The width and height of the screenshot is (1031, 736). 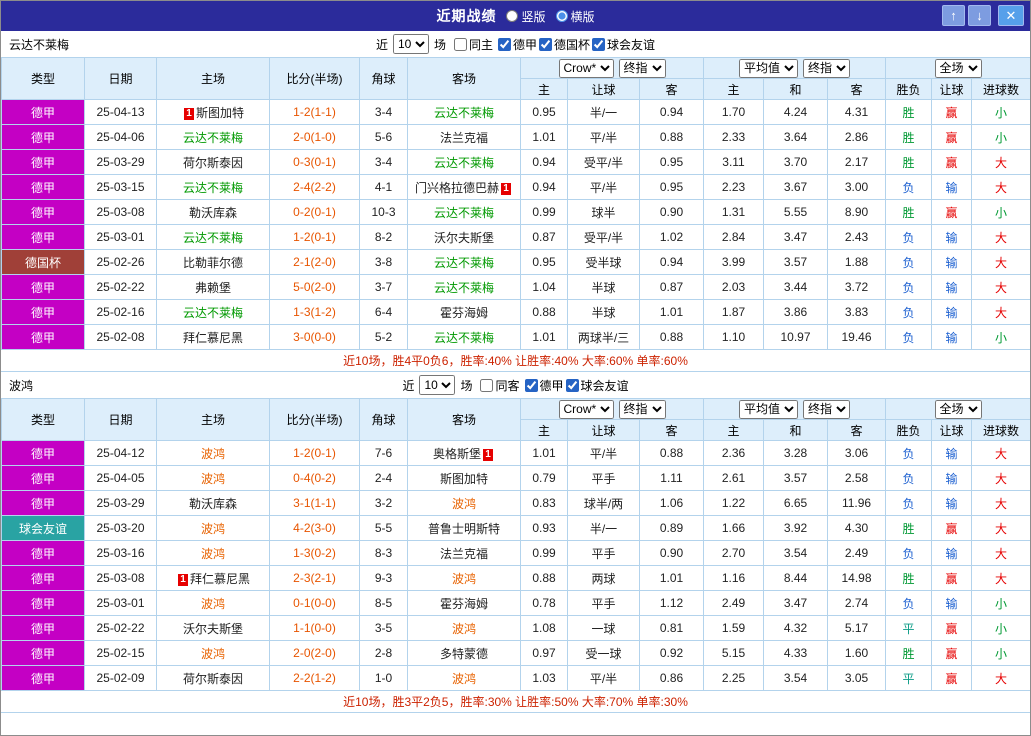 What do you see at coordinates (952, 628) in the screenshot?
I see `result-handicap: 赢` at bounding box center [952, 628].